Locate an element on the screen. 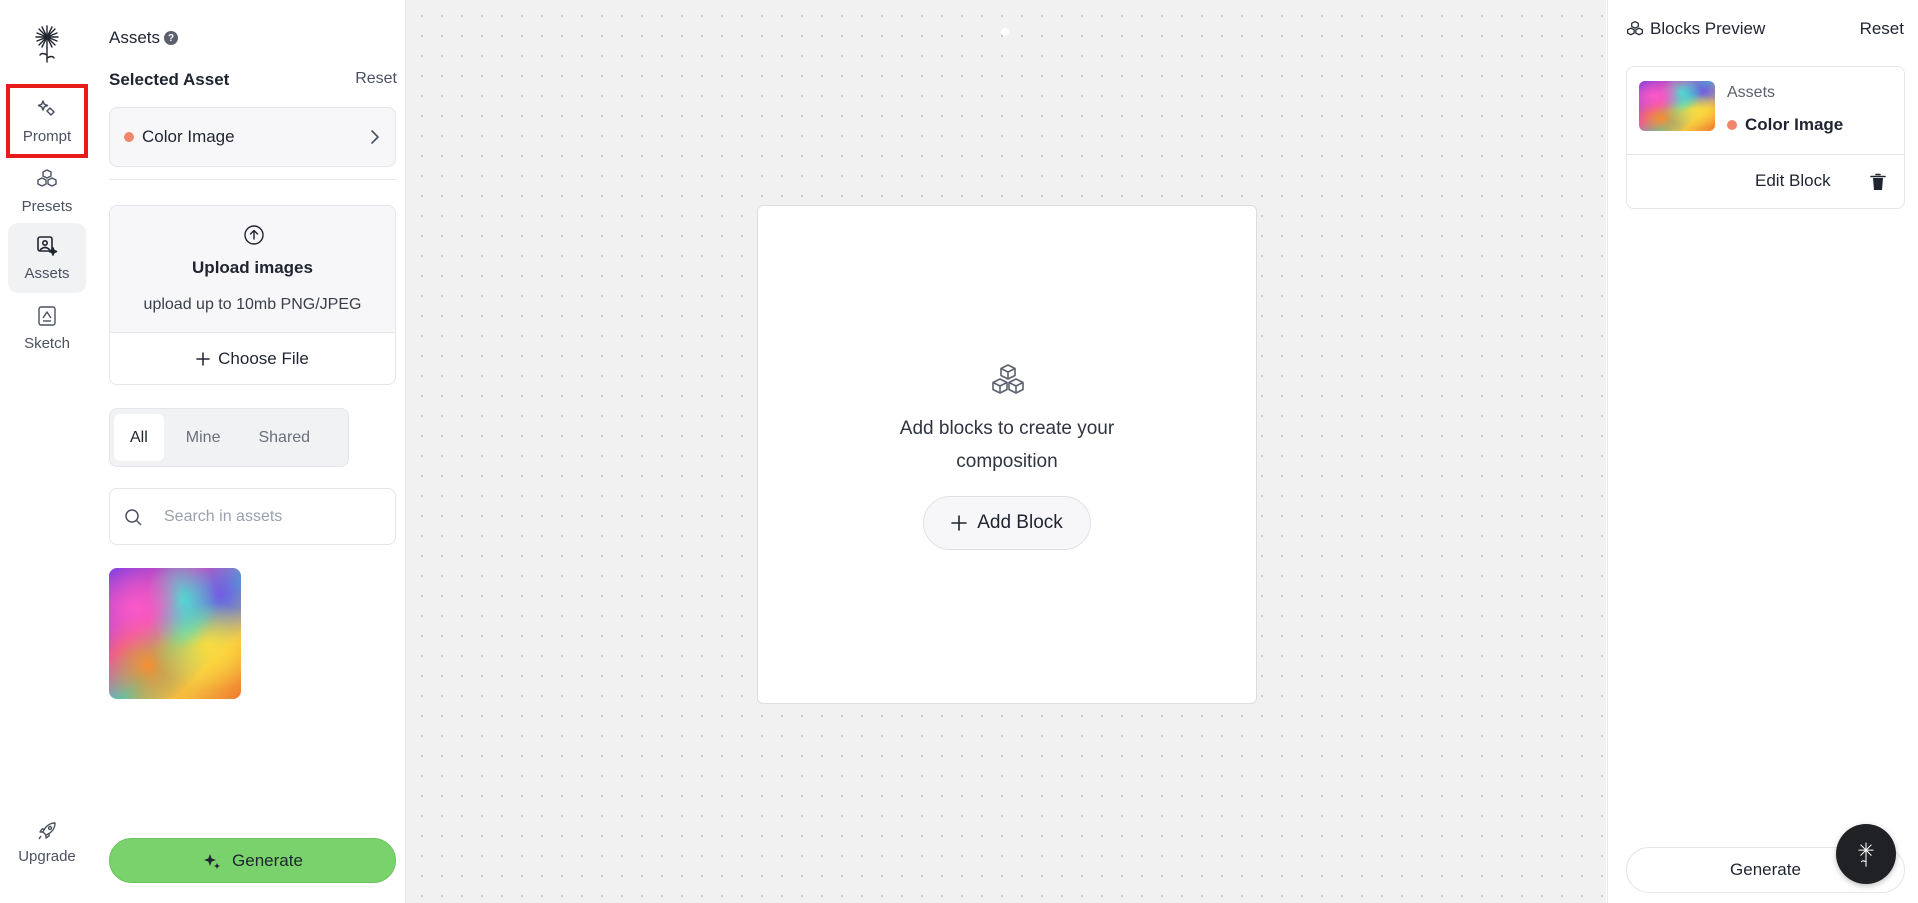 The image size is (1918, 903). upload-icon is located at coordinates (254, 235).